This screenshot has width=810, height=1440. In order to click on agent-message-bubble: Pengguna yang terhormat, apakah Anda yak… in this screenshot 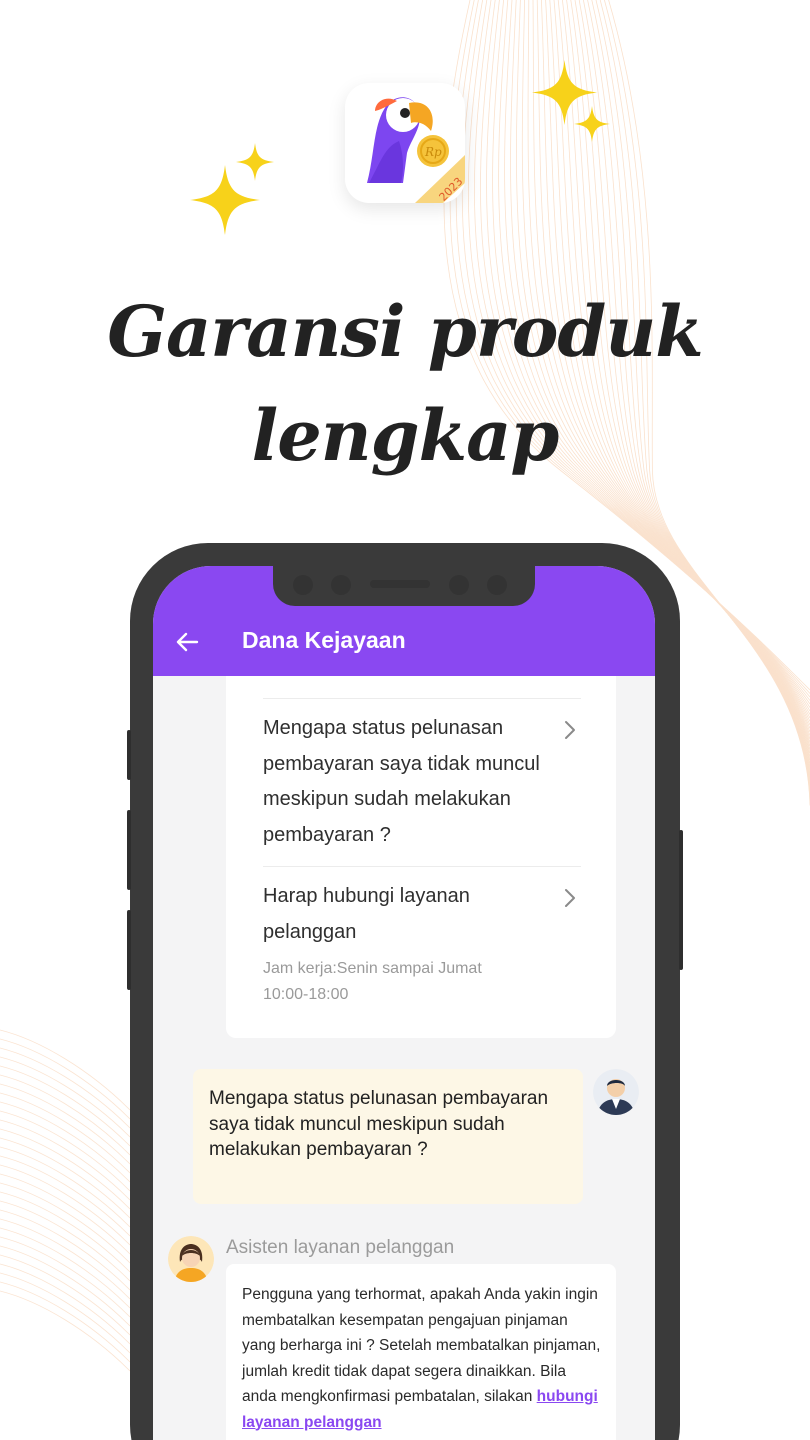, I will do `click(421, 1352)`.